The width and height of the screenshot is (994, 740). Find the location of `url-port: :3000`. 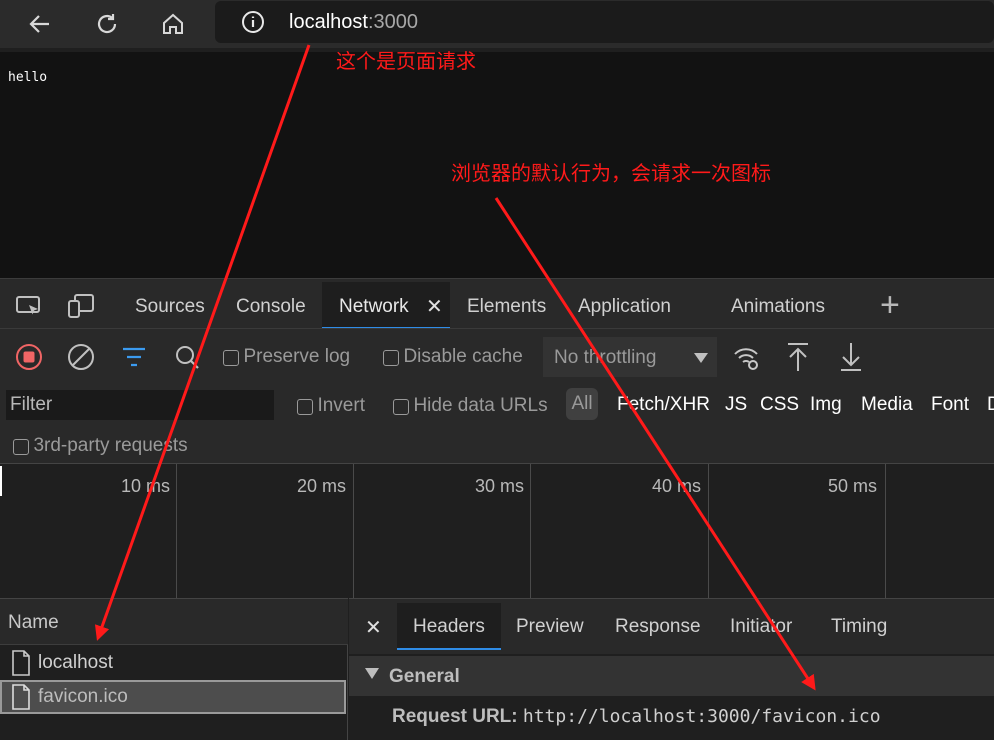

url-port: :3000 is located at coordinates (392, 22).